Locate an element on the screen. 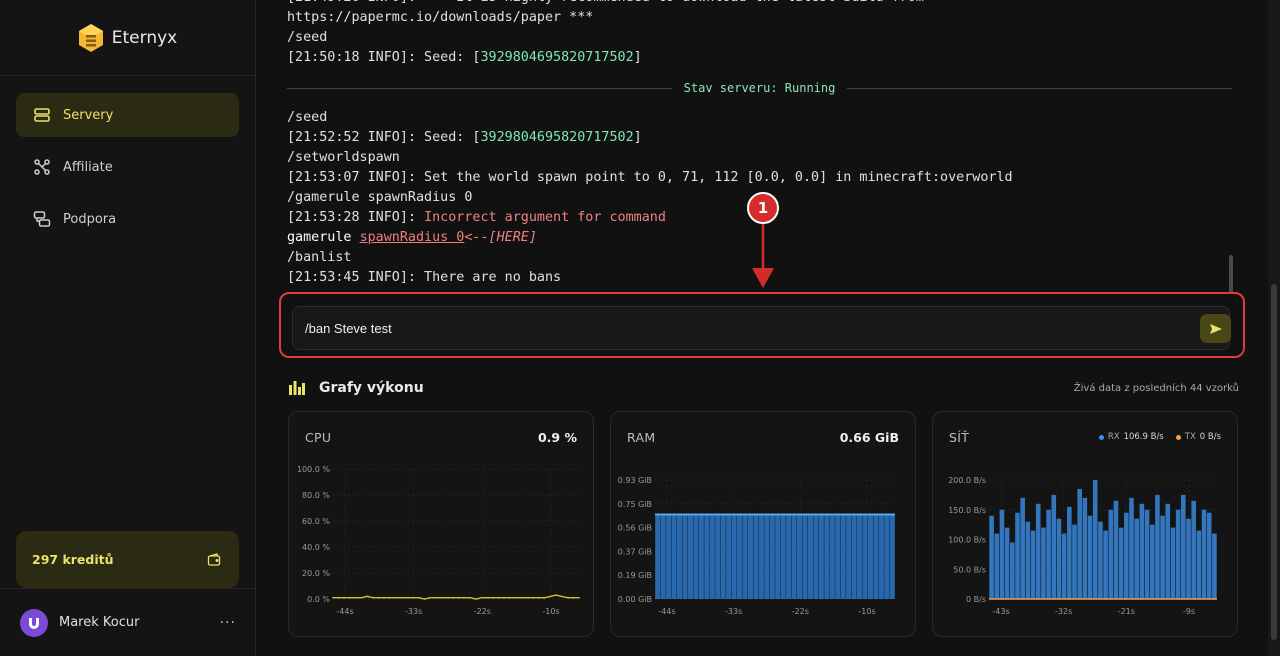 The height and width of the screenshot is (656, 1280). divider-right is located at coordinates (1039, 88).